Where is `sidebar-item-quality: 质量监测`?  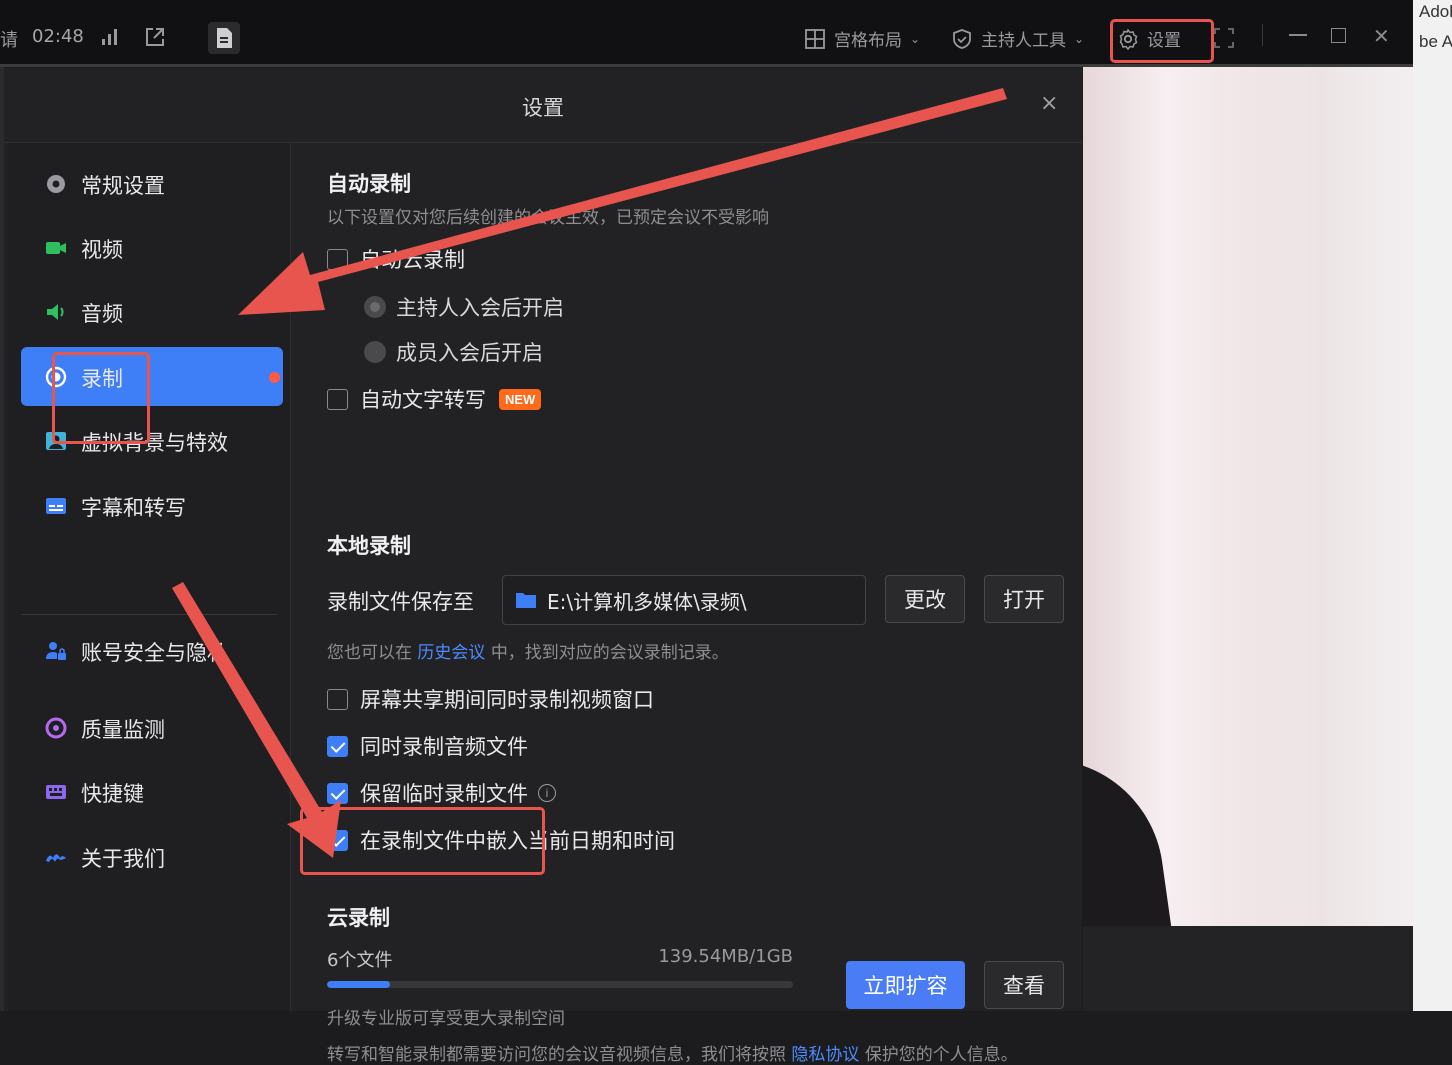
sidebar-item-quality: 质量监测 is located at coordinates (152, 727).